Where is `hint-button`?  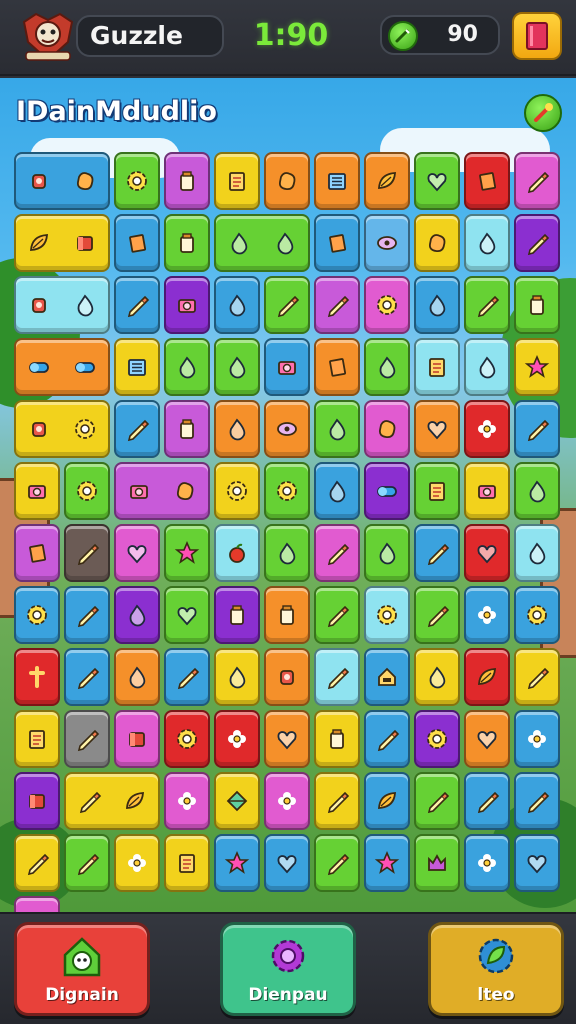
hint-button is located at coordinates (543, 113).